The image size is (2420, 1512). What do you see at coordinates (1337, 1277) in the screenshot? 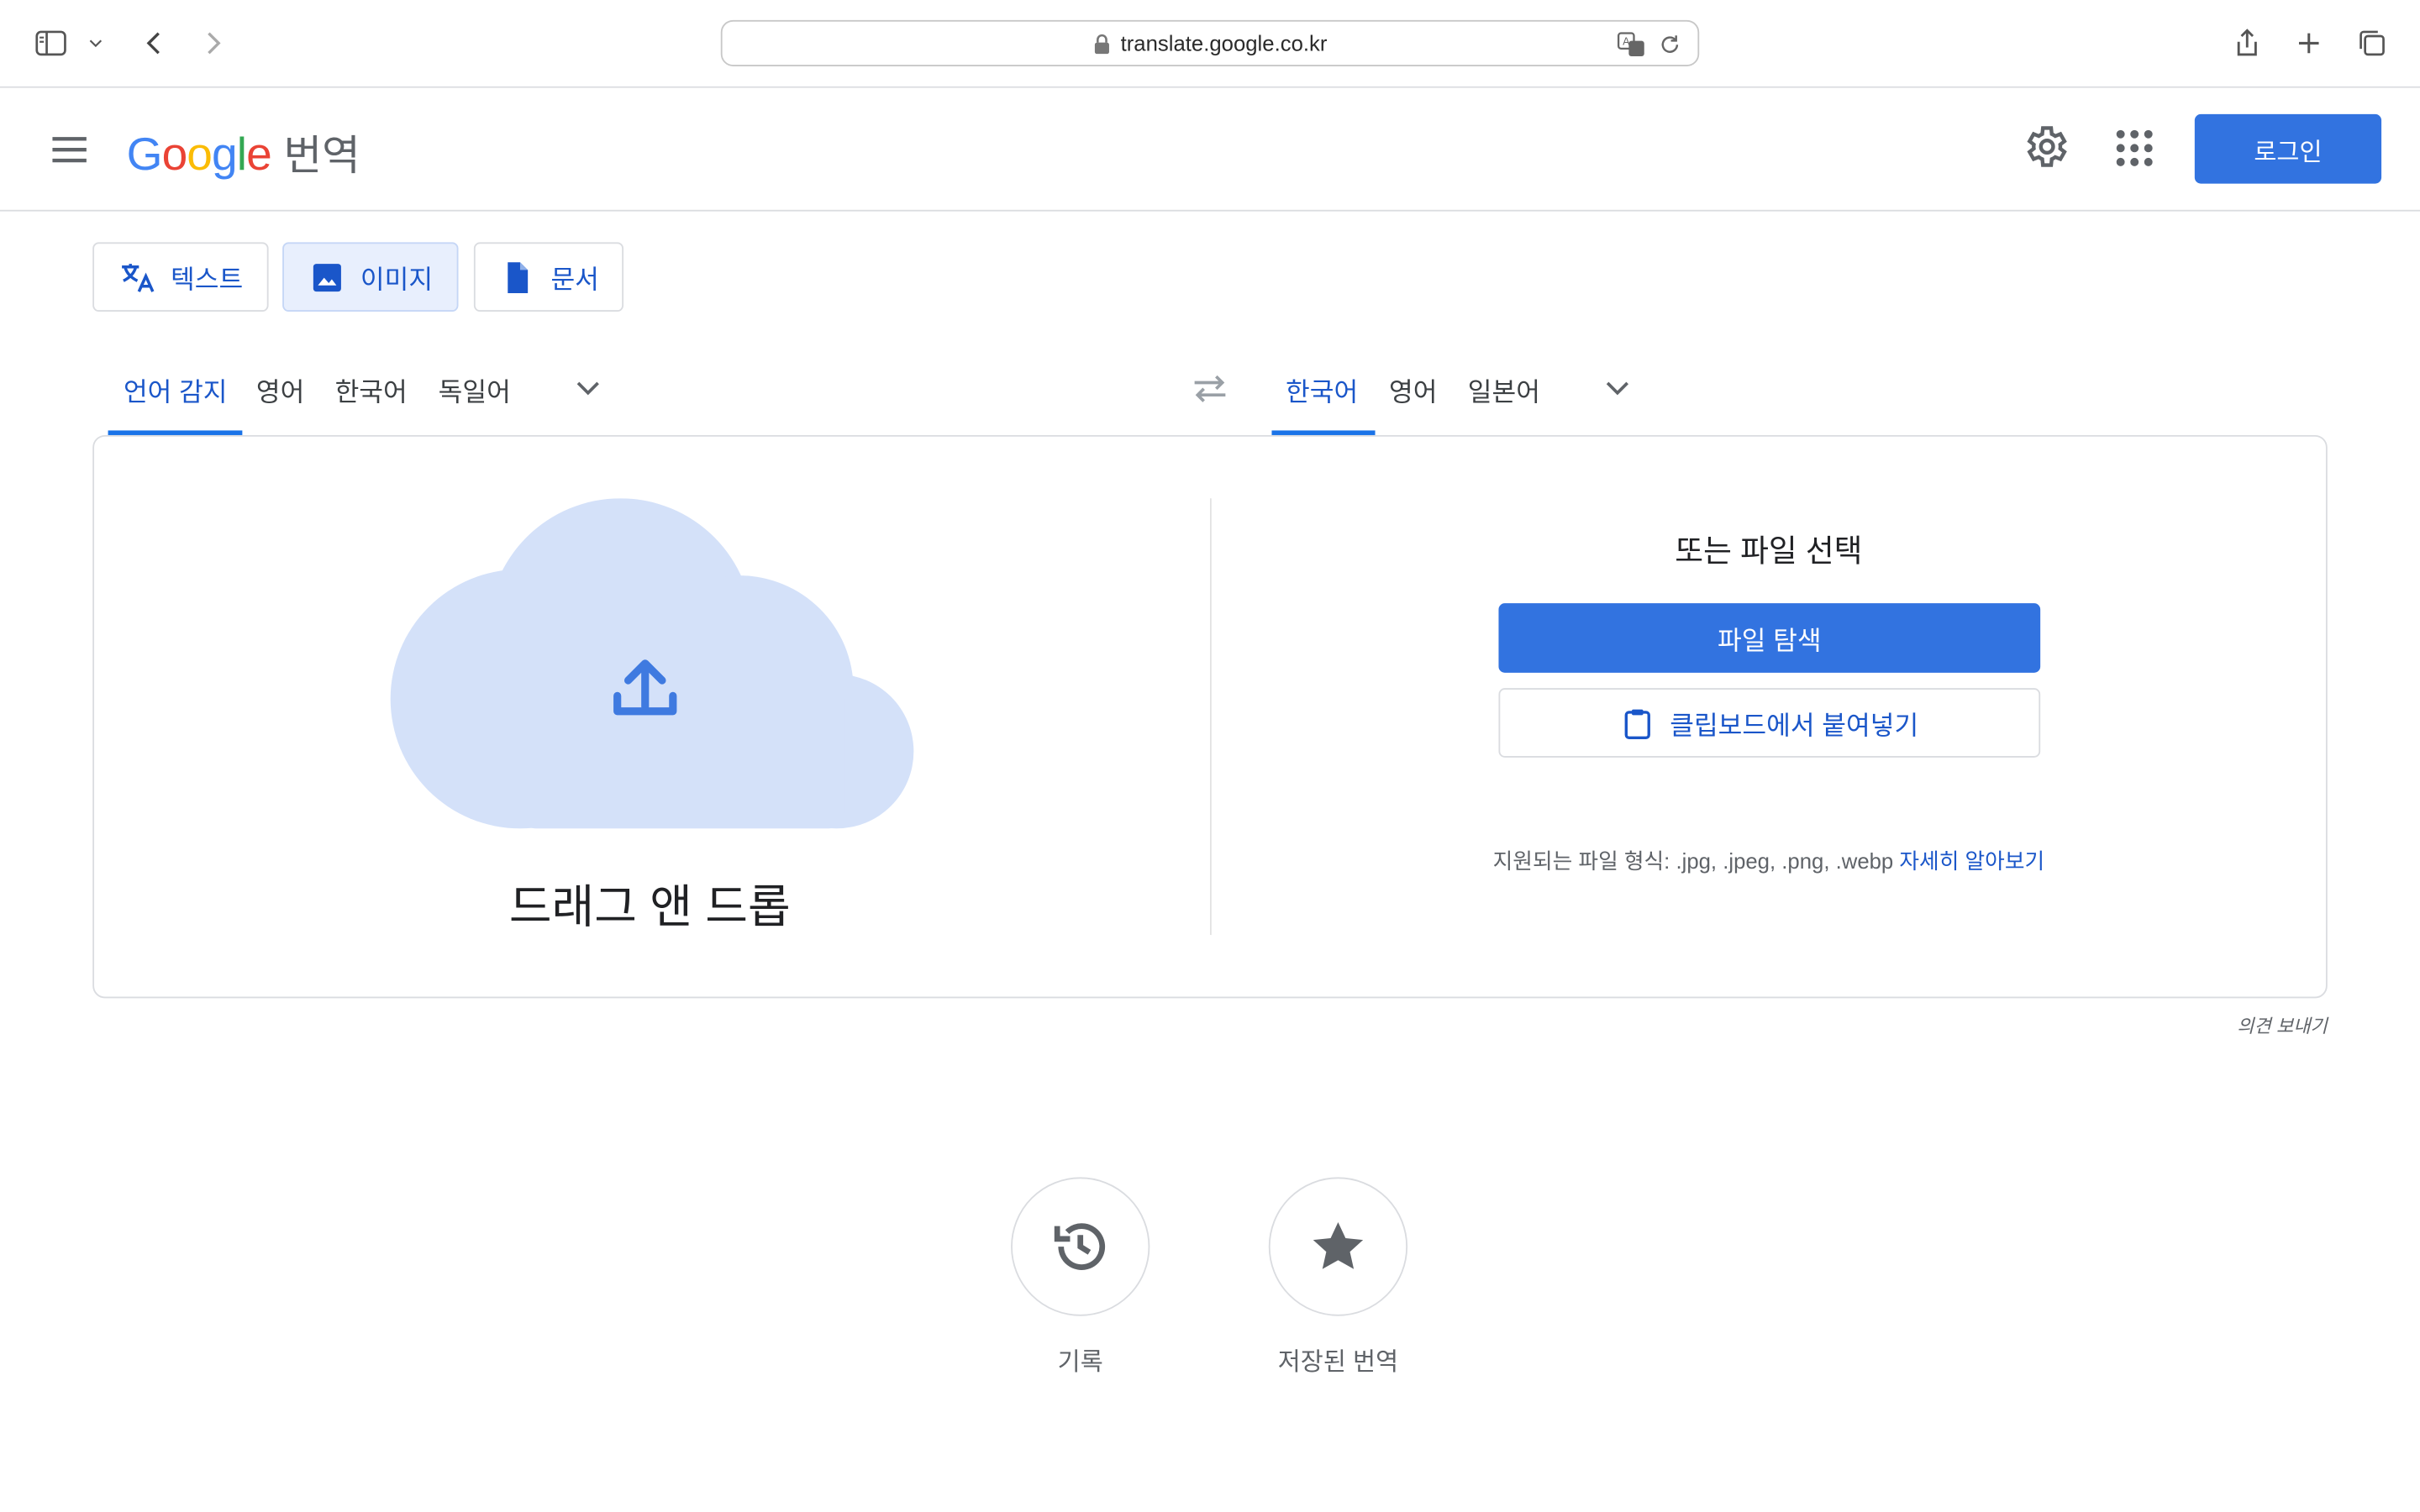
I see `saved-translations-button: 저장된 번역` at bounding box center [1337, 1277].